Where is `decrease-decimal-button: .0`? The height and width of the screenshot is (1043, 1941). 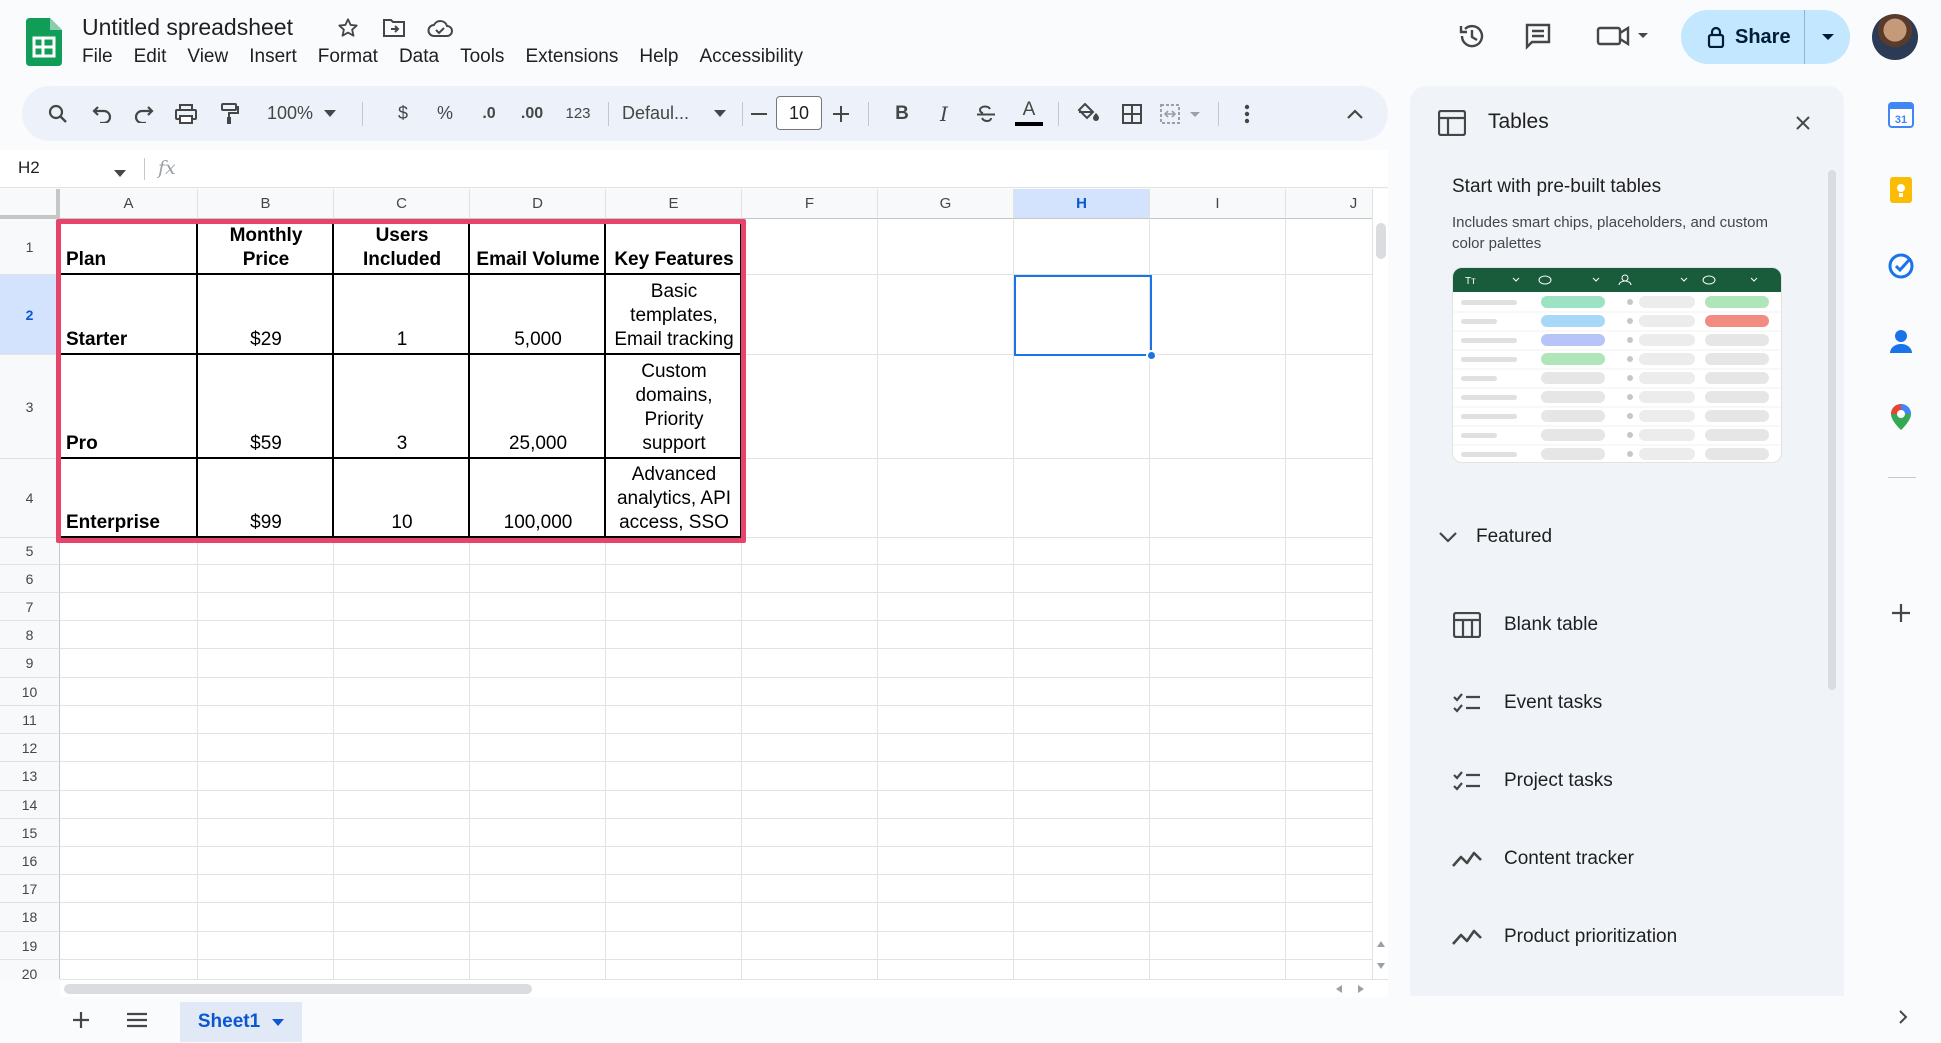
decrease-decimal-button: .0 is located at coordinates (489, 113).